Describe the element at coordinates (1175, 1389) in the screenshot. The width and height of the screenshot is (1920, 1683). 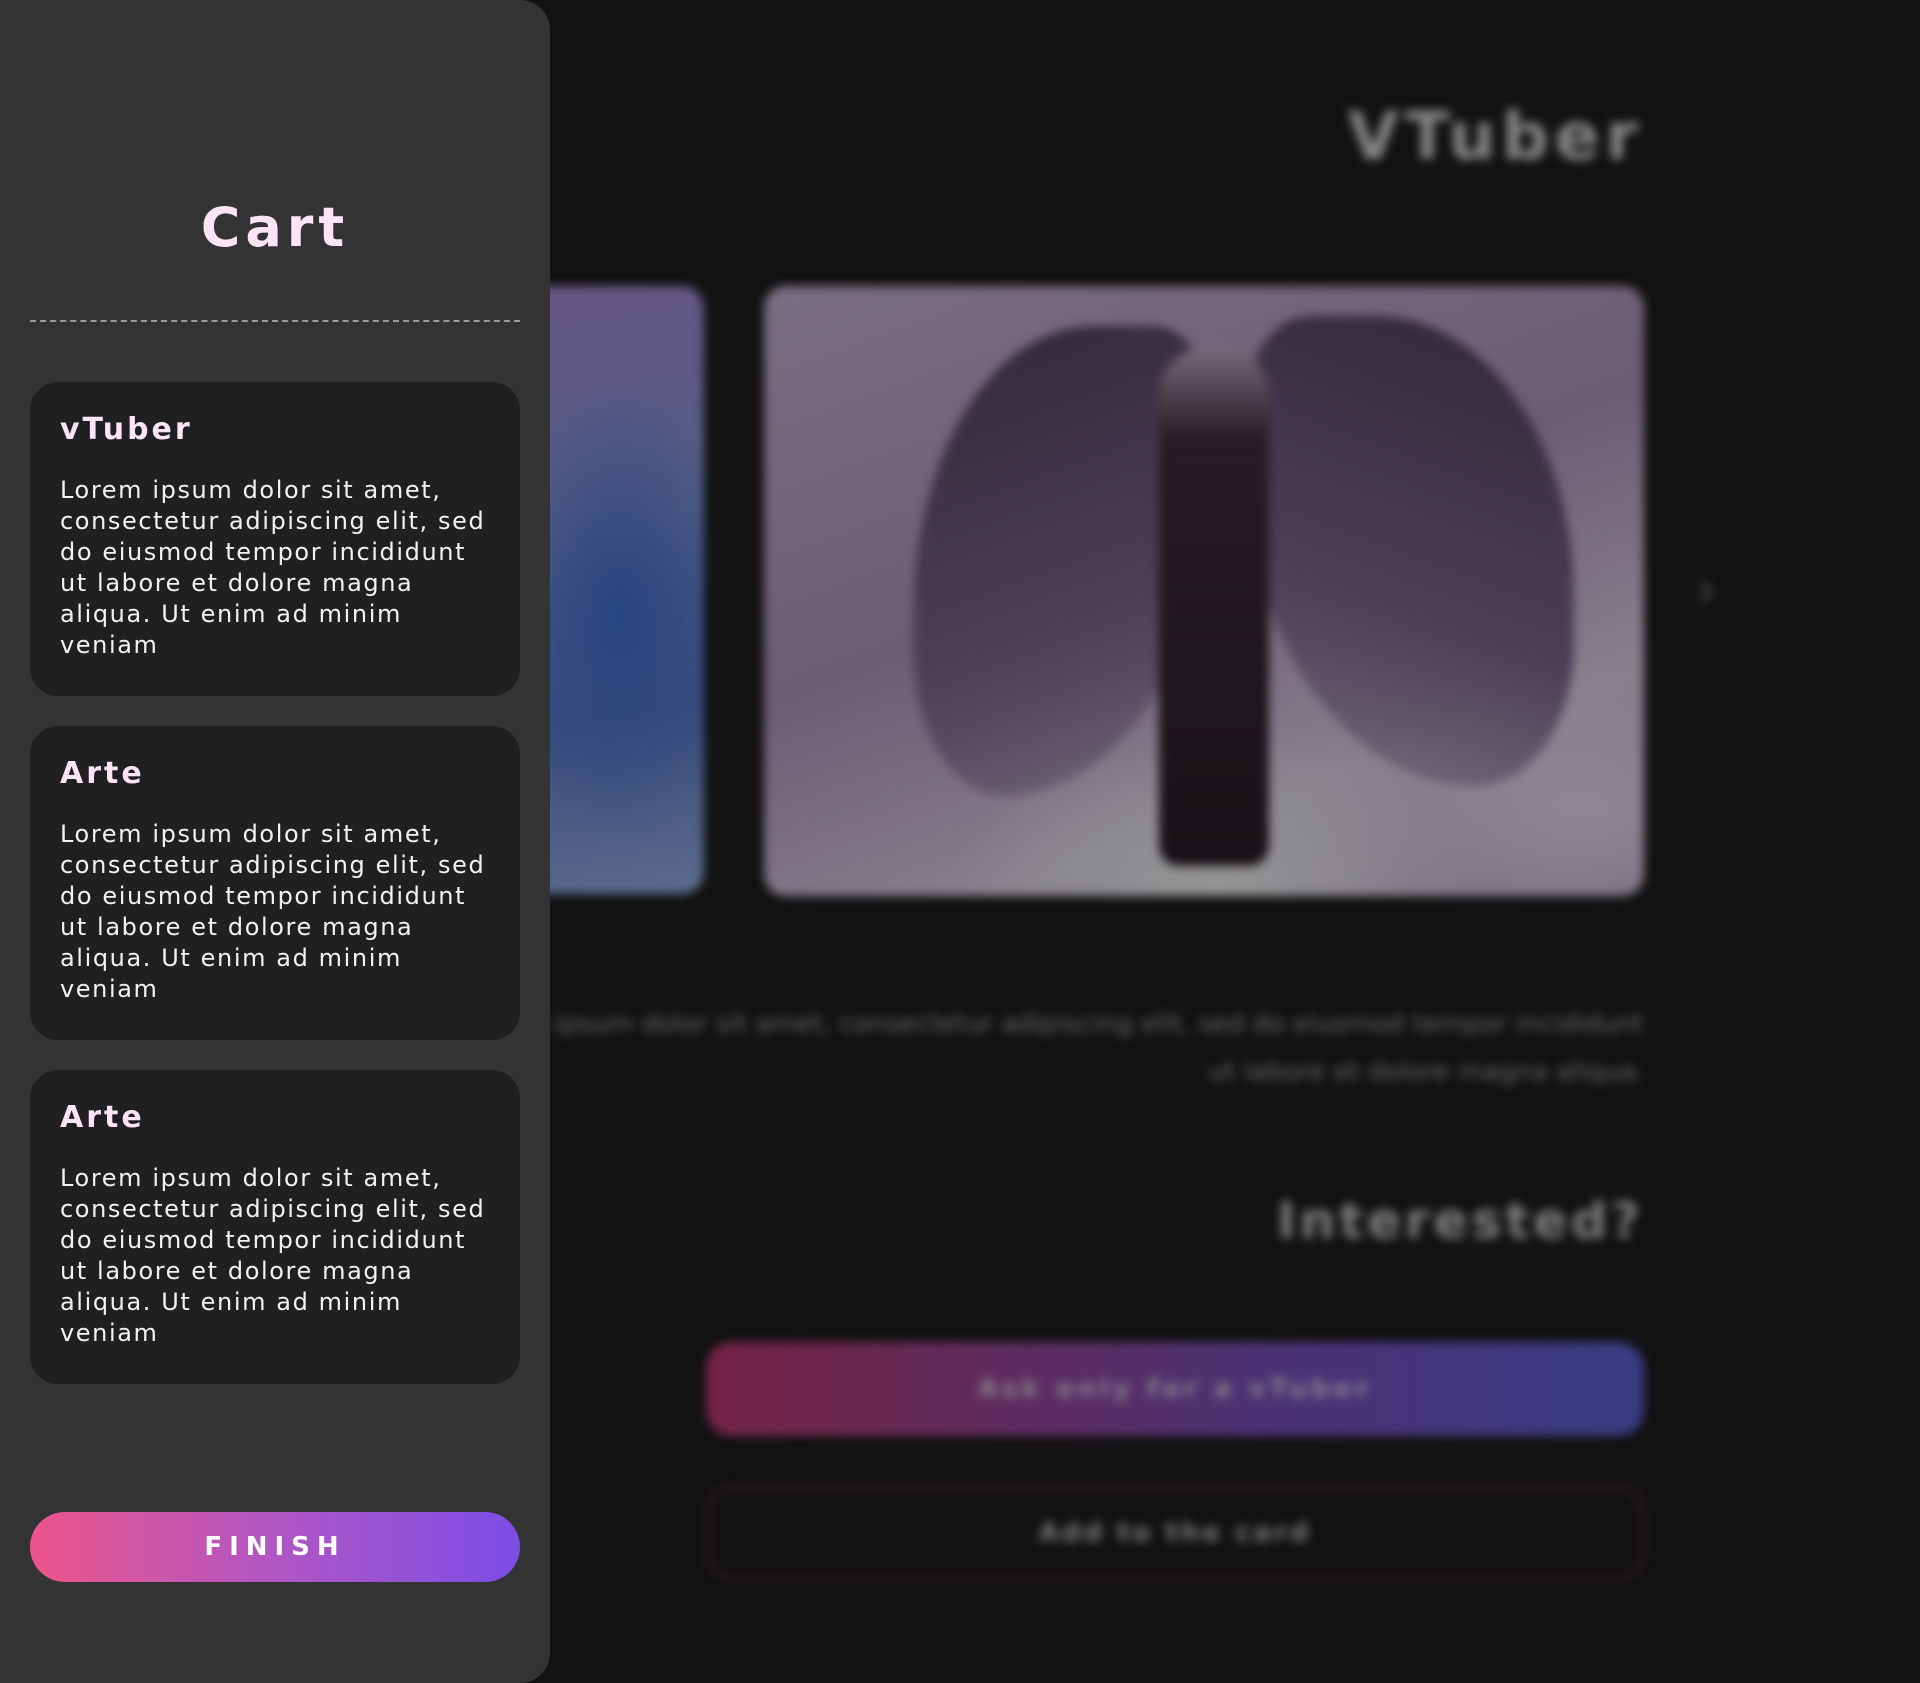
I see `ask-vtuber-button: Ask only for a vTuber` at that location.